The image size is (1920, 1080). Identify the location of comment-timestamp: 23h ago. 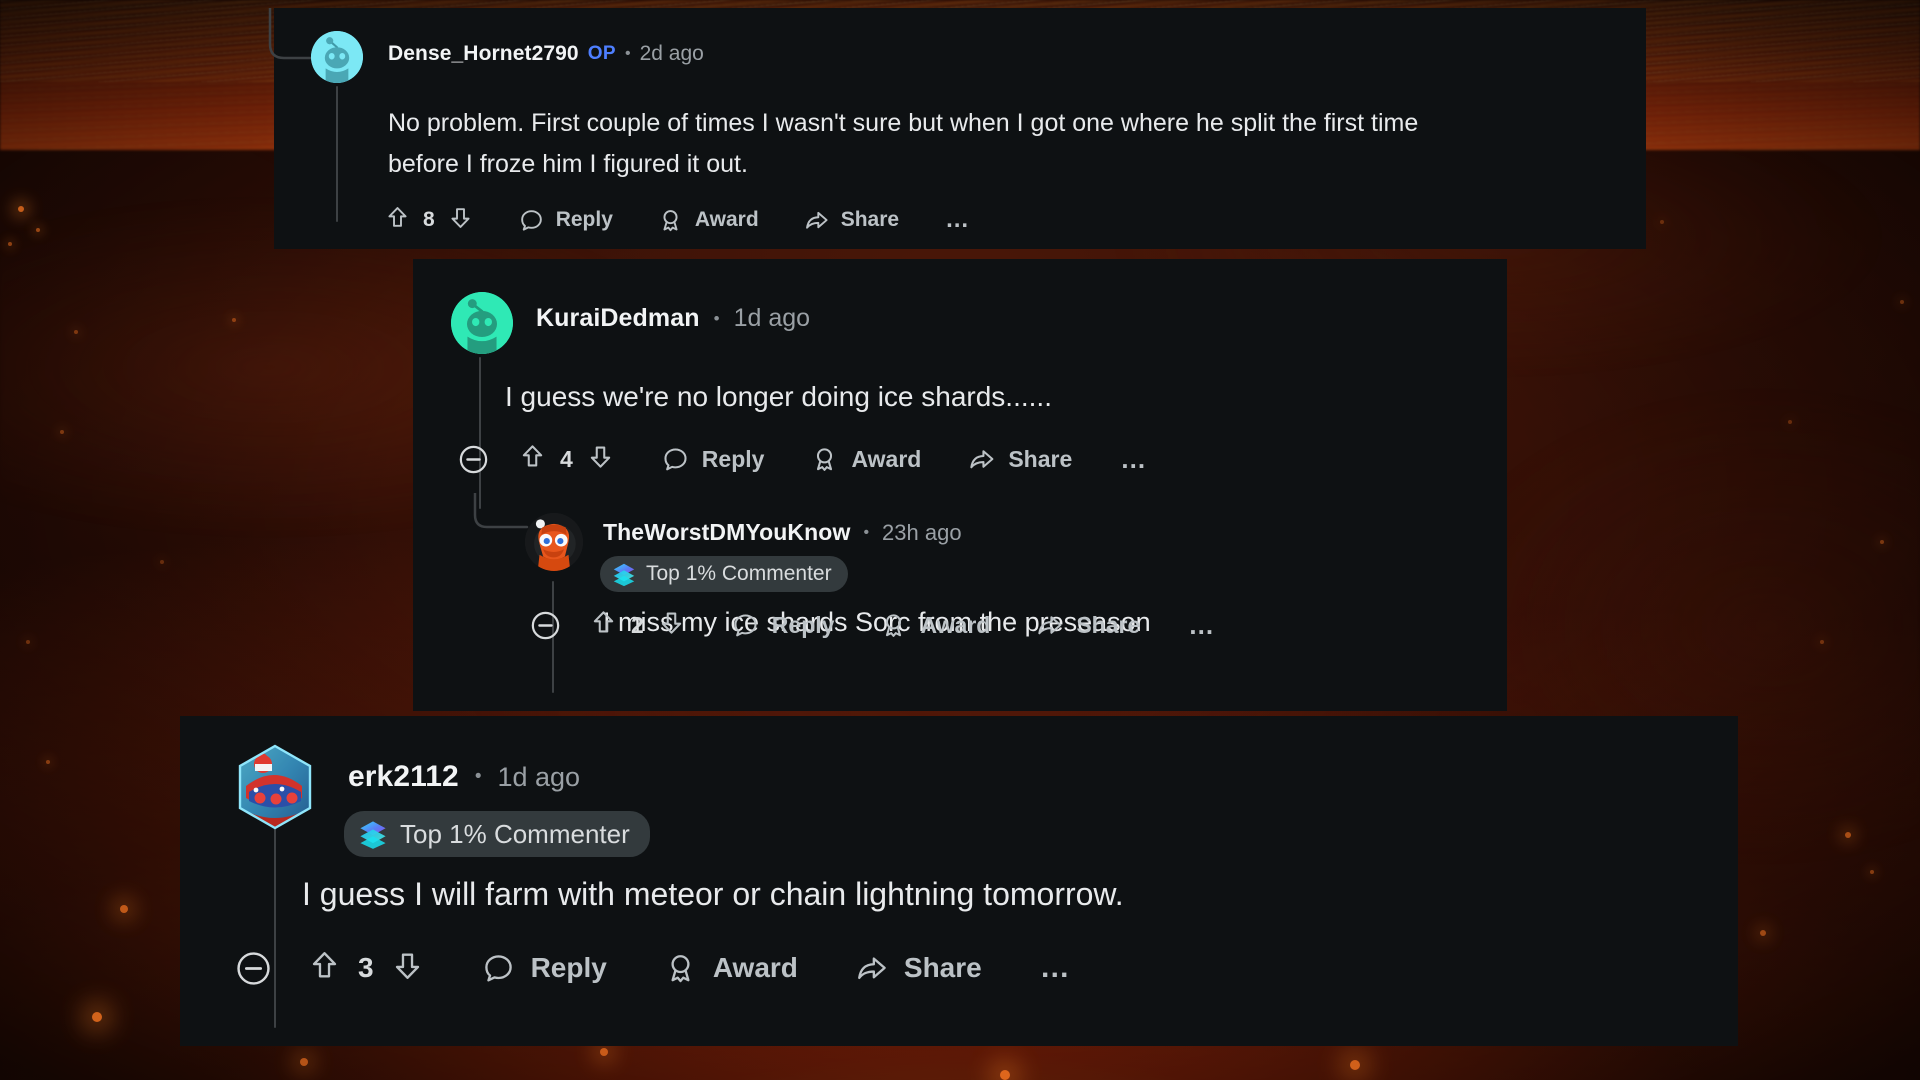
(922, 533).